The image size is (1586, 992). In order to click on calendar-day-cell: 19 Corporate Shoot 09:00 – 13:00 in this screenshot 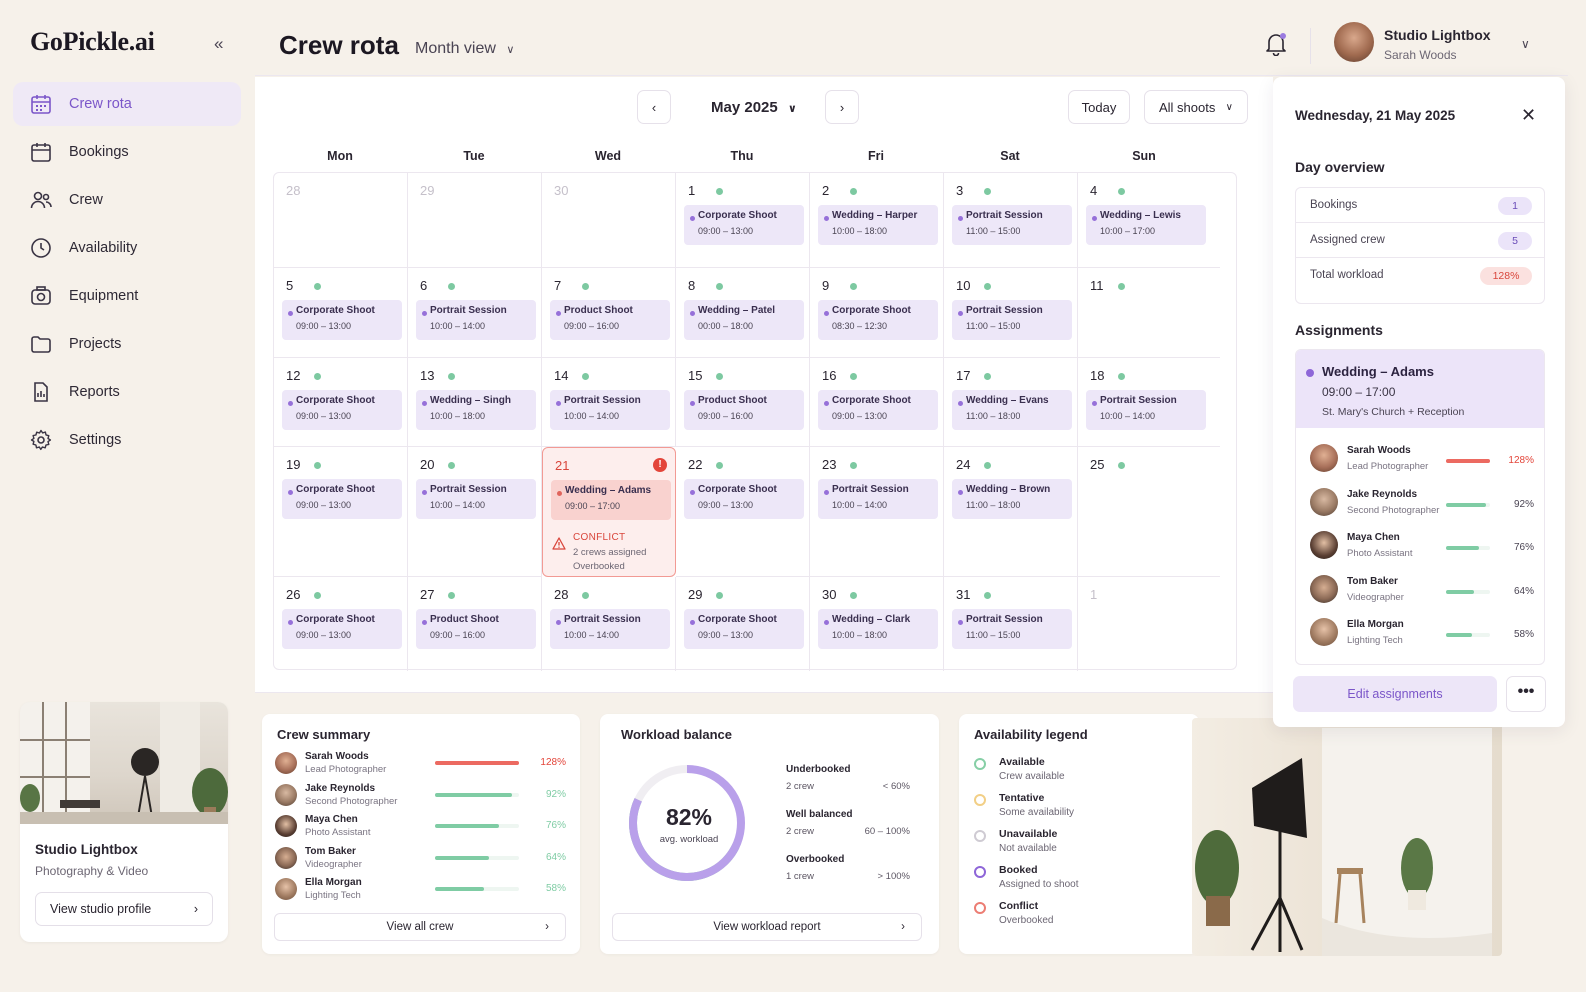, I will do `click(341, 512)`.